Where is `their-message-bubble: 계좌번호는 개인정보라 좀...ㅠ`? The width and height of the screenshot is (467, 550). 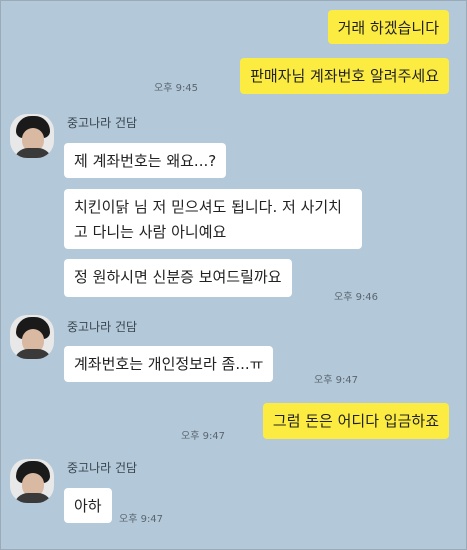
their-message-bubble: 계좌번호는 개인정보라 좀...ㅠ is located at coordinates (169, 364).